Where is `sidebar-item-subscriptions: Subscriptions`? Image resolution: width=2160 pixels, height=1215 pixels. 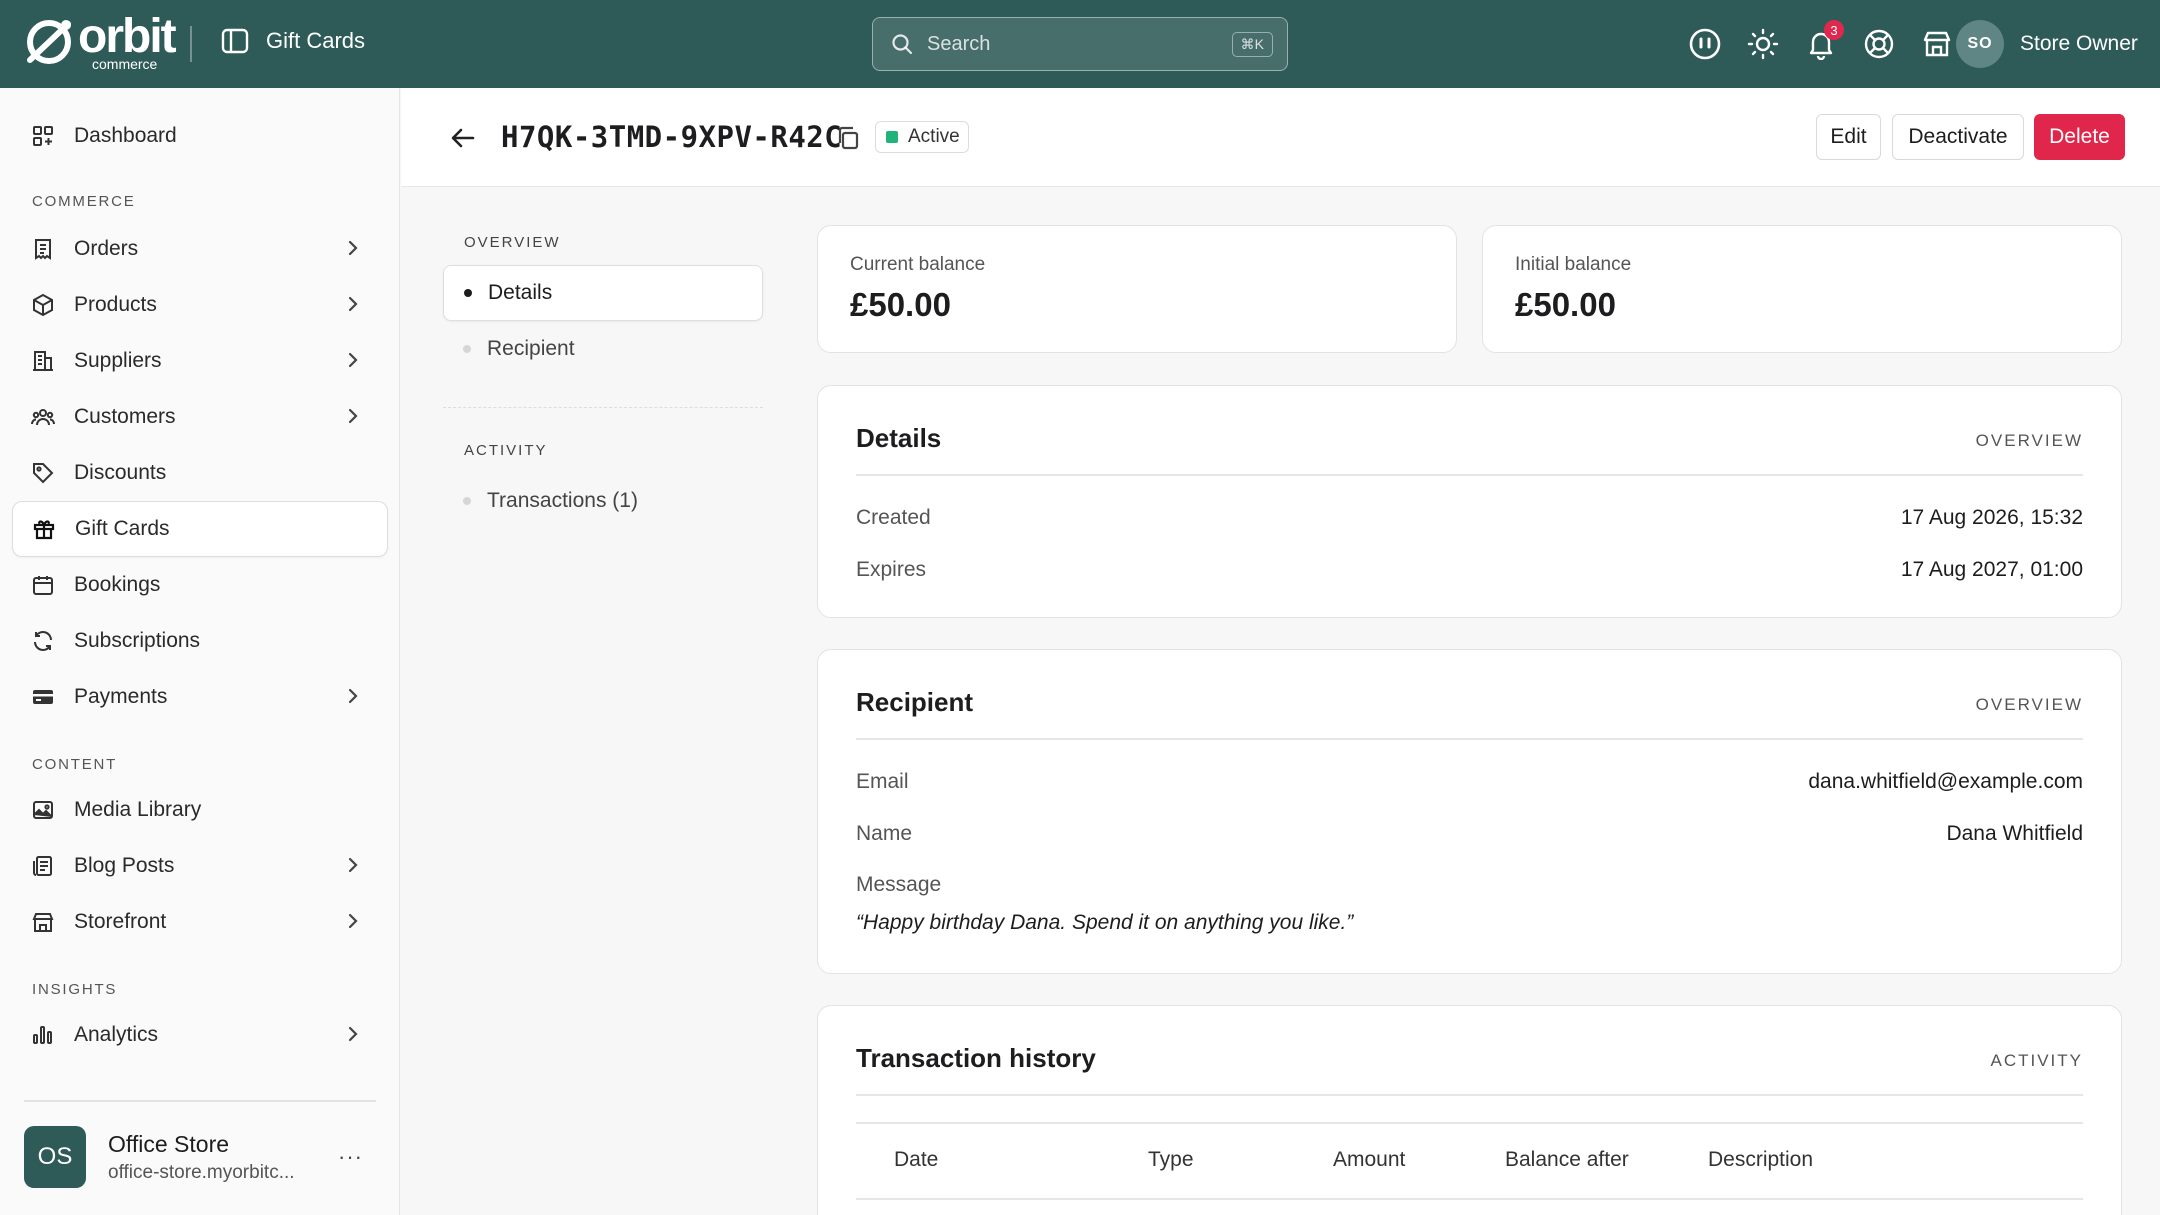
sidebar-item-subscriptions: Subscriptions is located at coordinates (200, 641).